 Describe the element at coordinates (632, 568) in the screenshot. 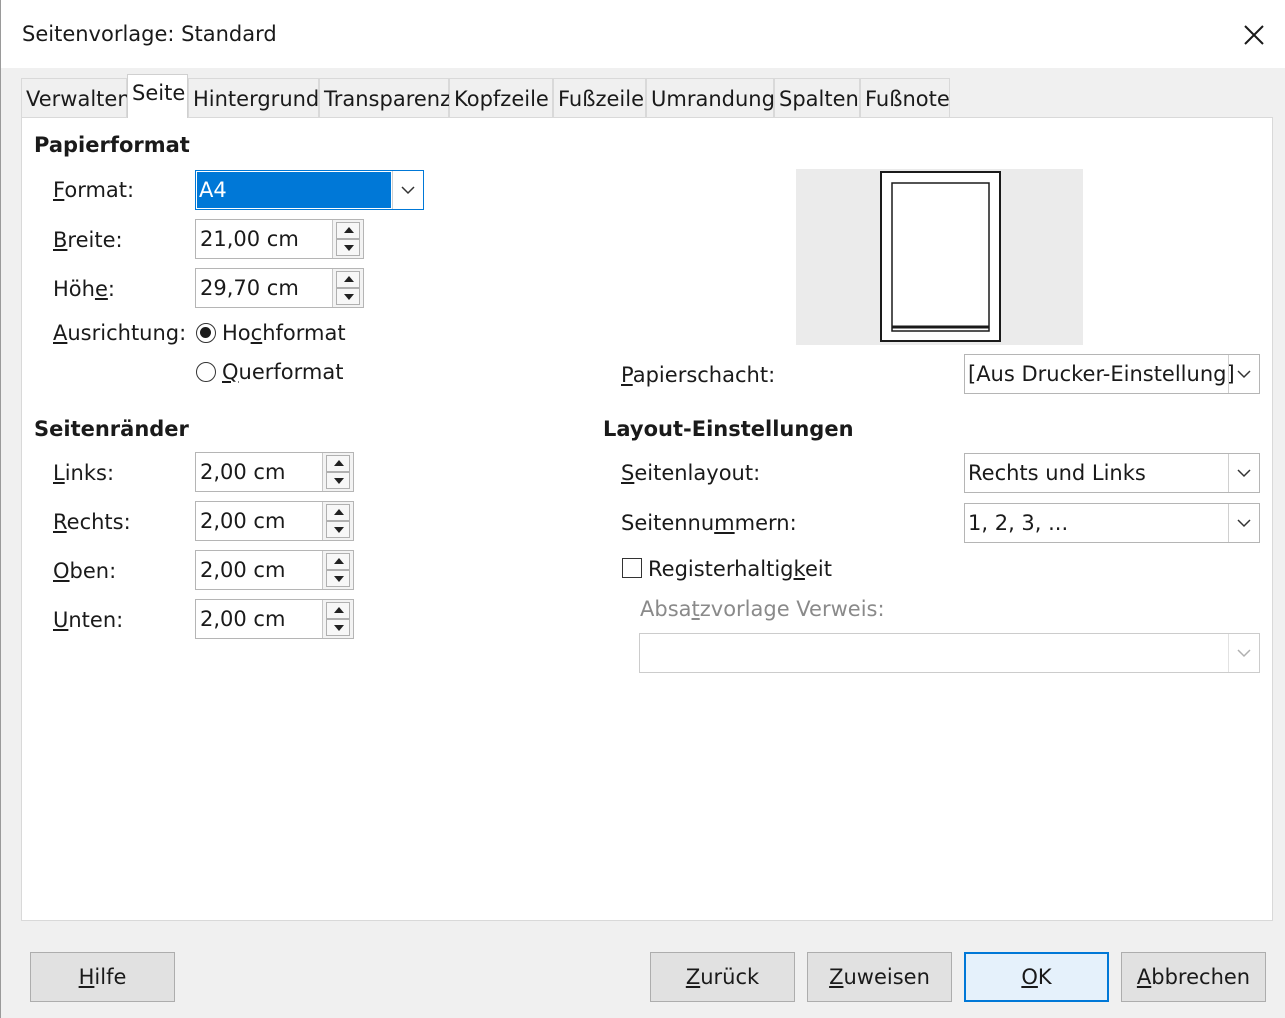

I see `register-true-checkbox` at that location.